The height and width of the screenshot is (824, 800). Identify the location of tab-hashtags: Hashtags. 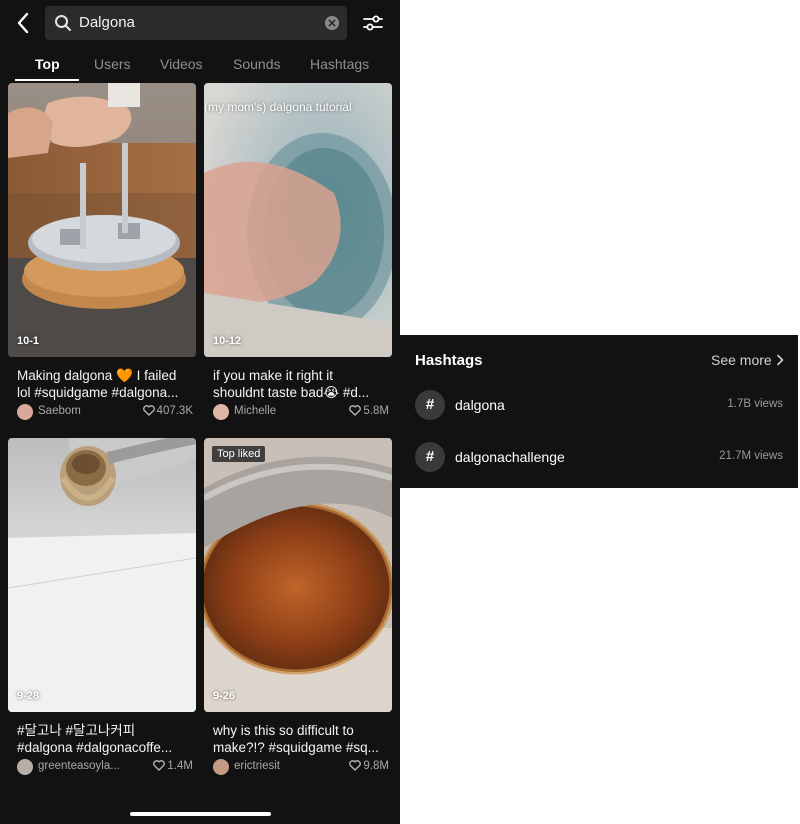
(339, 64).